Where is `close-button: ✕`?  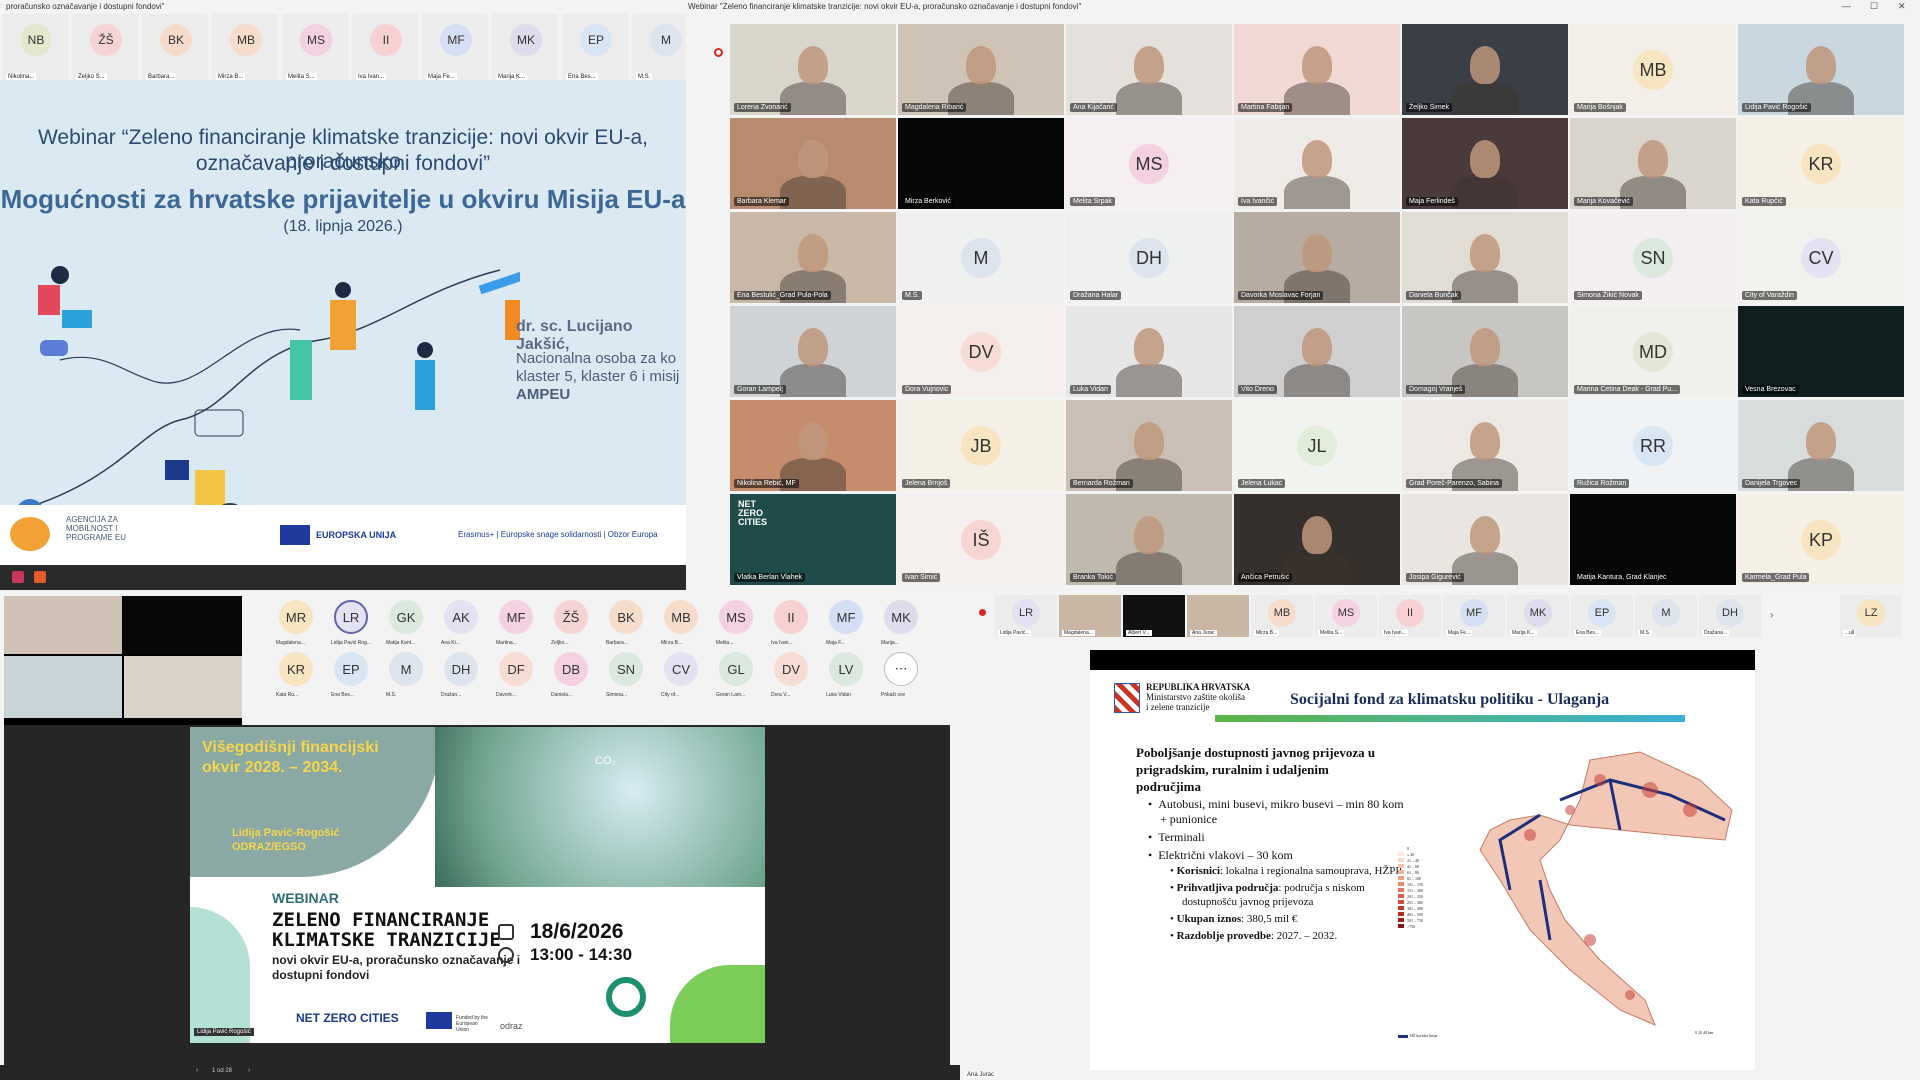
close-button: ✕ is located at coordinates (1902, 6).